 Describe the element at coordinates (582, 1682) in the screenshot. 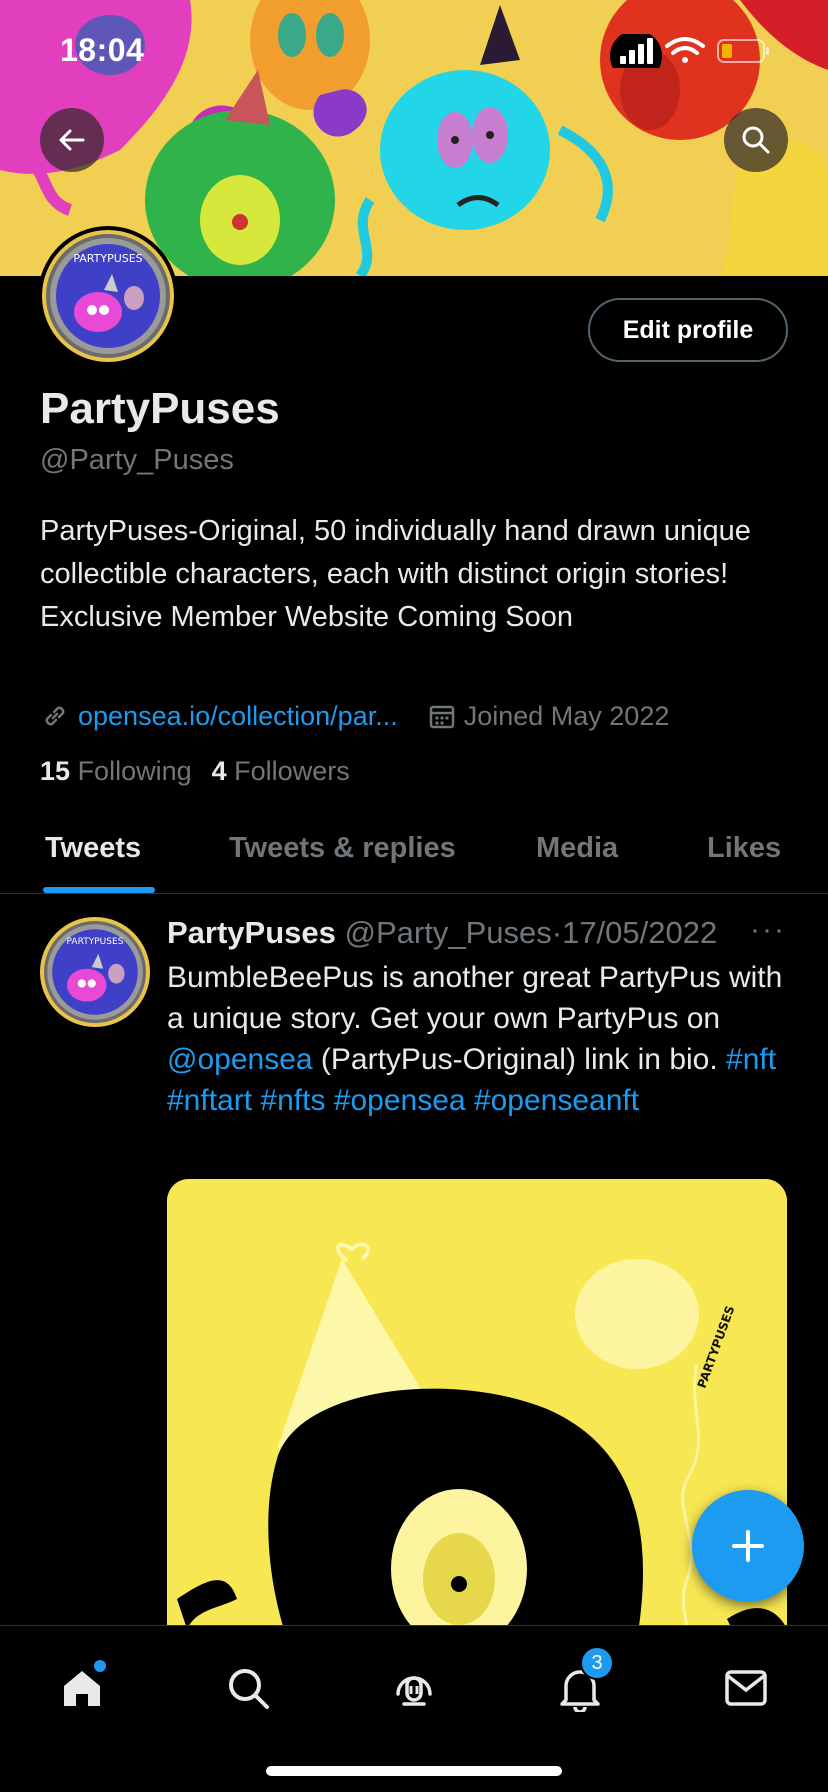

I see `nav-notifications: 3` at that location.